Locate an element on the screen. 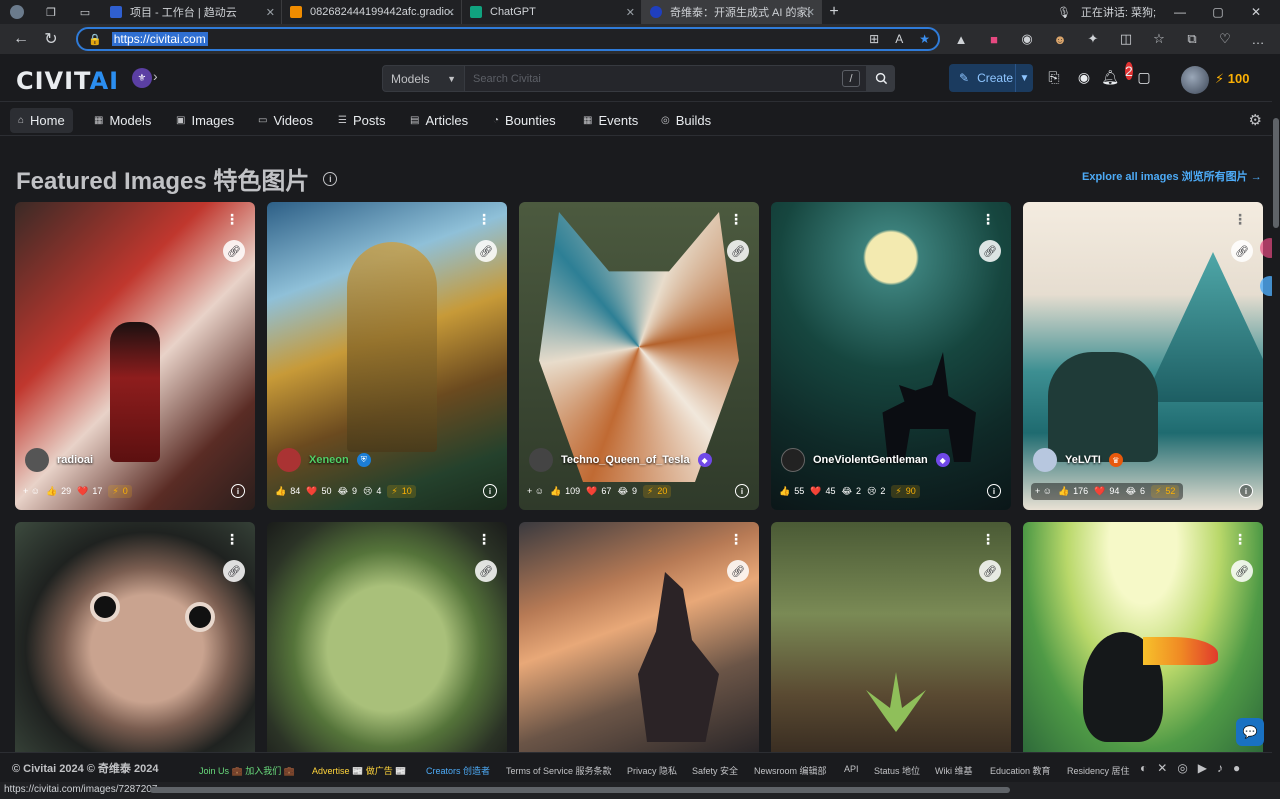 The image size is (1280, 799). footer-link-wiki: Wiki 维基 is located at coordinates (954, 770).